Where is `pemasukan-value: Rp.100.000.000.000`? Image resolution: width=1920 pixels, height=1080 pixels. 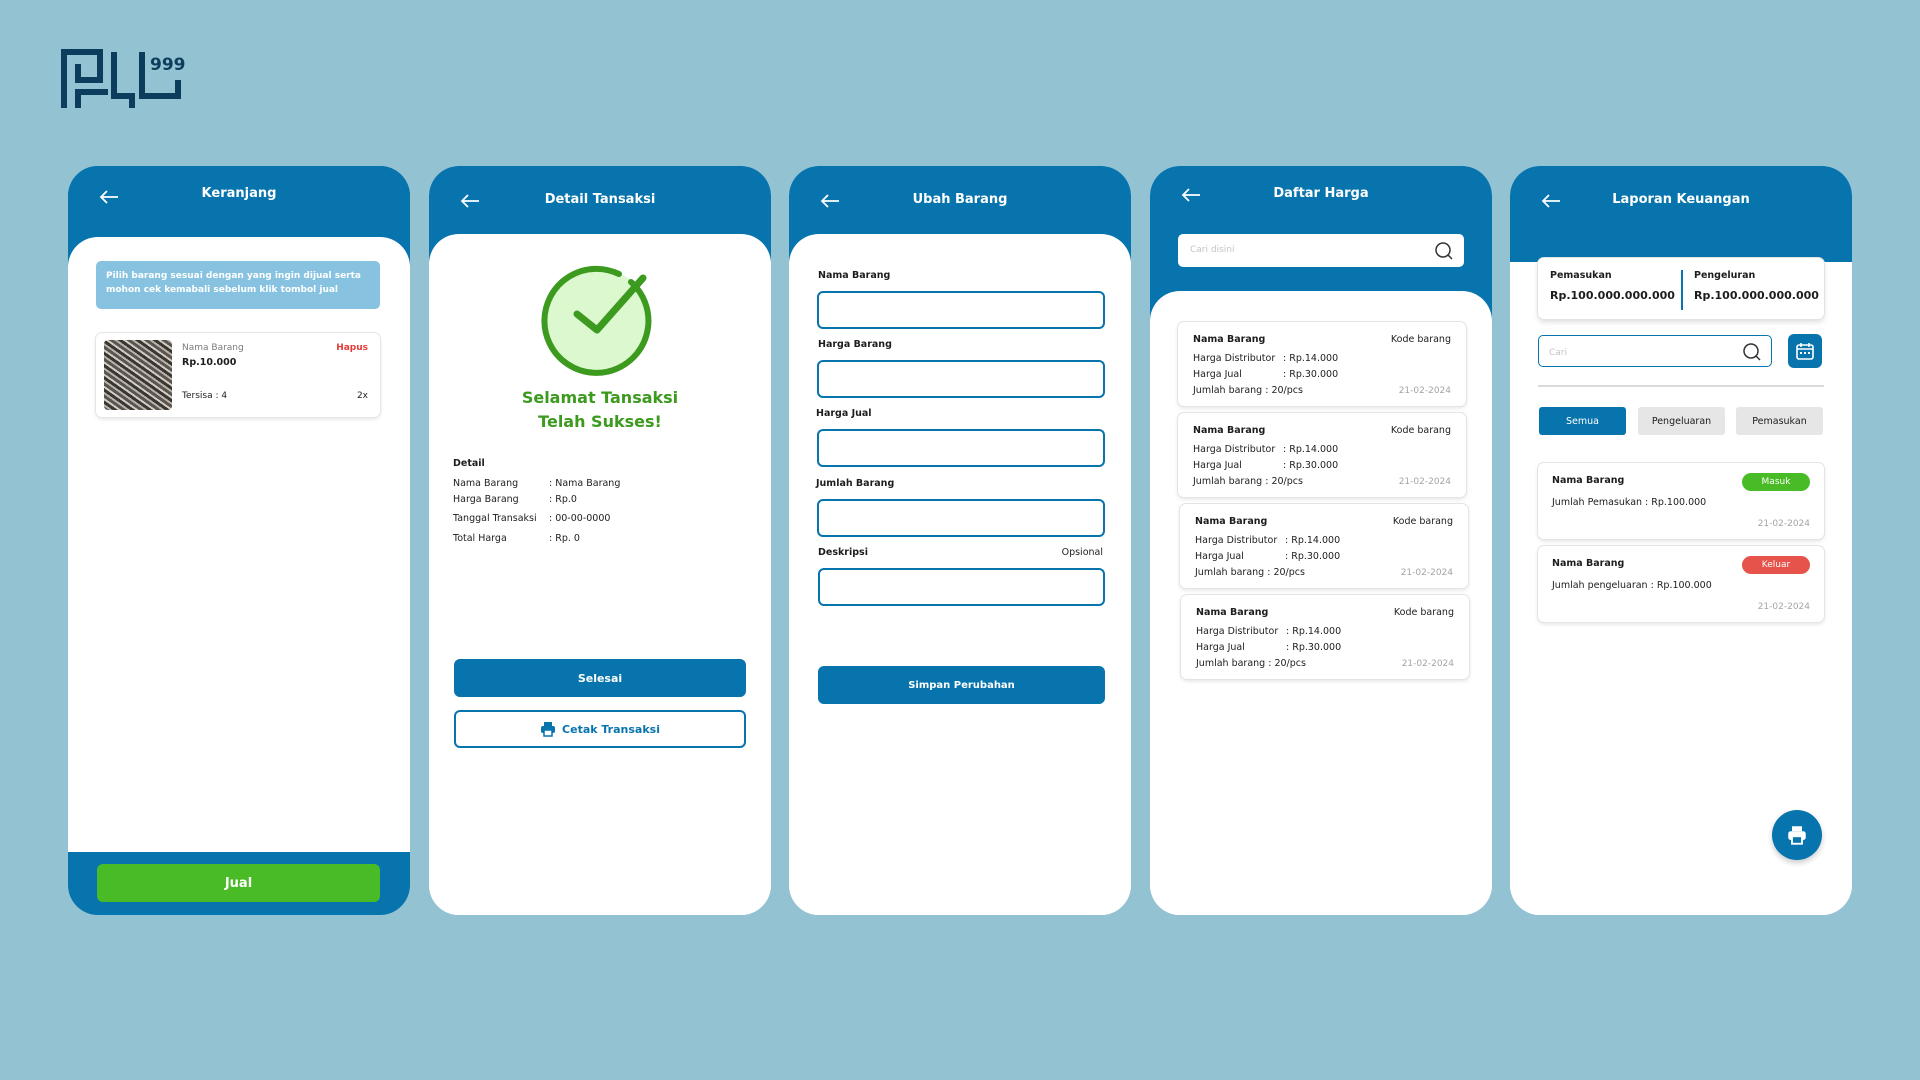 pemasukan-value: Rp.100.000.000.000 is located at coordinates (1612, 295).